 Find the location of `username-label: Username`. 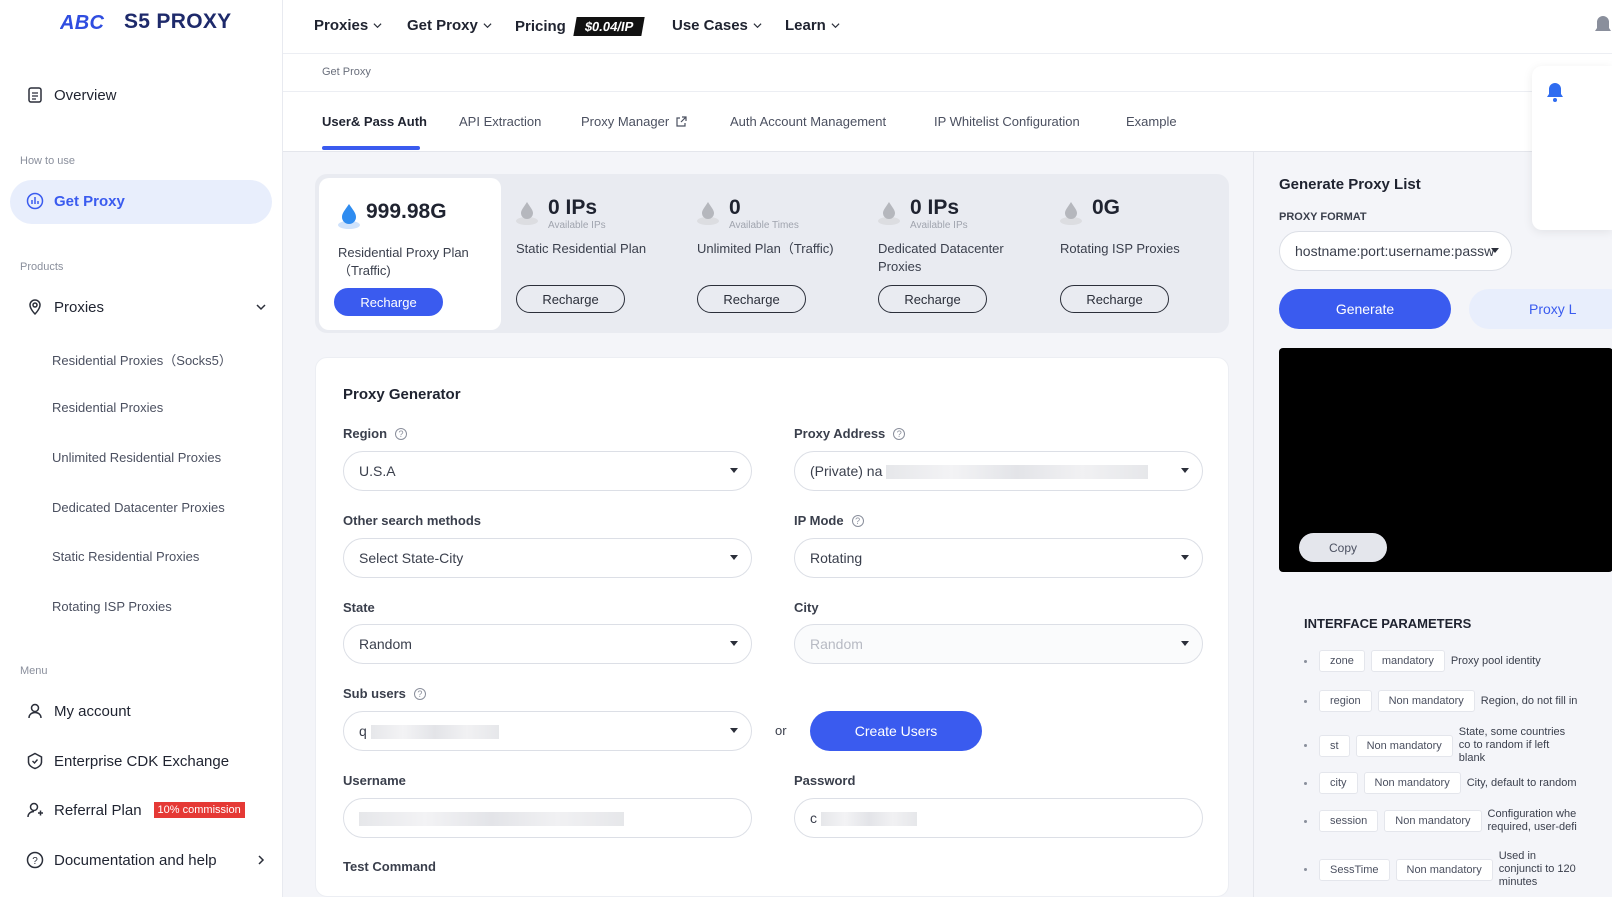

username-label: Username is located at coordinates (374, 780).